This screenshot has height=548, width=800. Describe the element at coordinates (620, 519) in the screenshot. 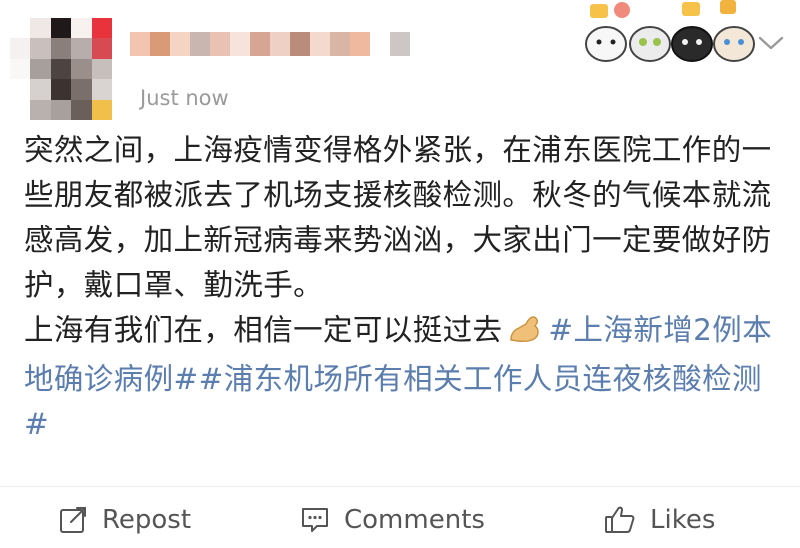

I see `thumbs-up-icon` at that location.